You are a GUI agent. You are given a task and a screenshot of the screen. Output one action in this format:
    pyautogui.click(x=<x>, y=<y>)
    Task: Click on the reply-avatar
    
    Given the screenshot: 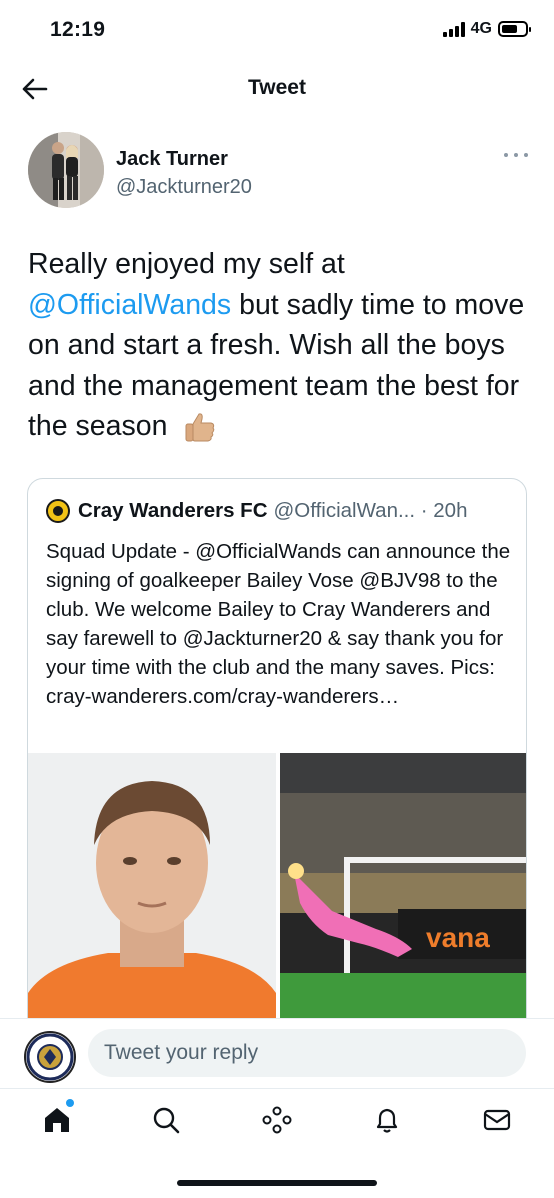 What is the action you would take?
    pyautogui.click(x=50, y=1057)
    